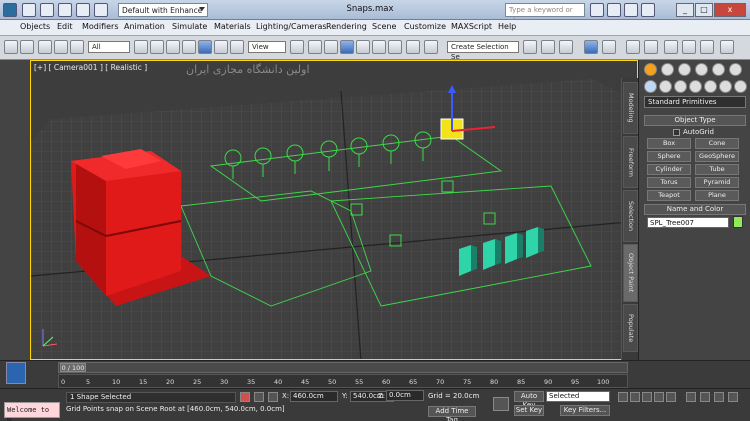 The height and width of the screenshot is (421, 750). What do you see at coordinates (738, 222) in the screenshot?
I see `object-color-swatch` at bounding box center [738, 222].